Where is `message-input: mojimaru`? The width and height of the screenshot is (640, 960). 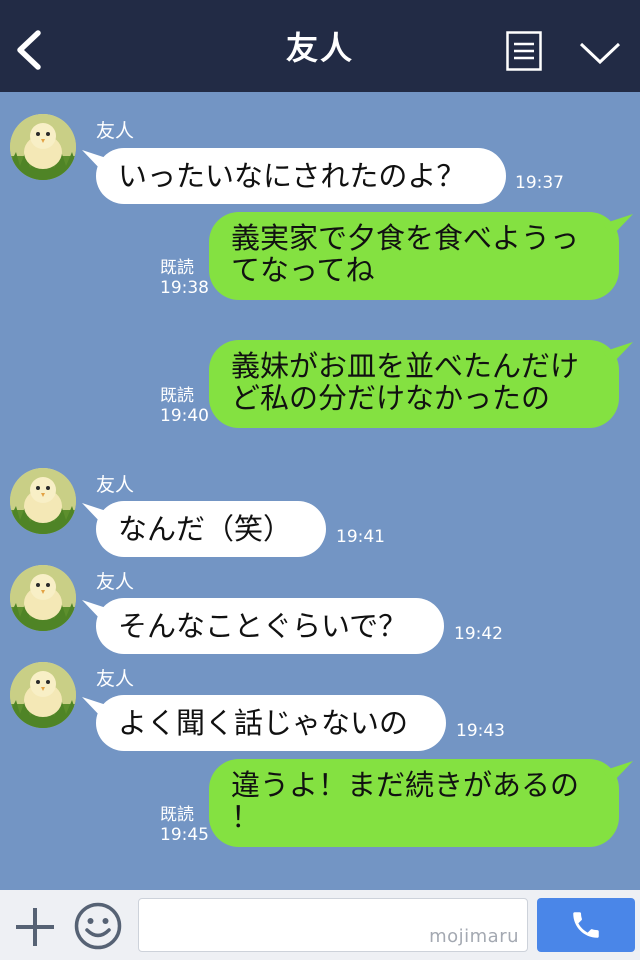 message-input: mojimaru is located at coordinates (333, 925).